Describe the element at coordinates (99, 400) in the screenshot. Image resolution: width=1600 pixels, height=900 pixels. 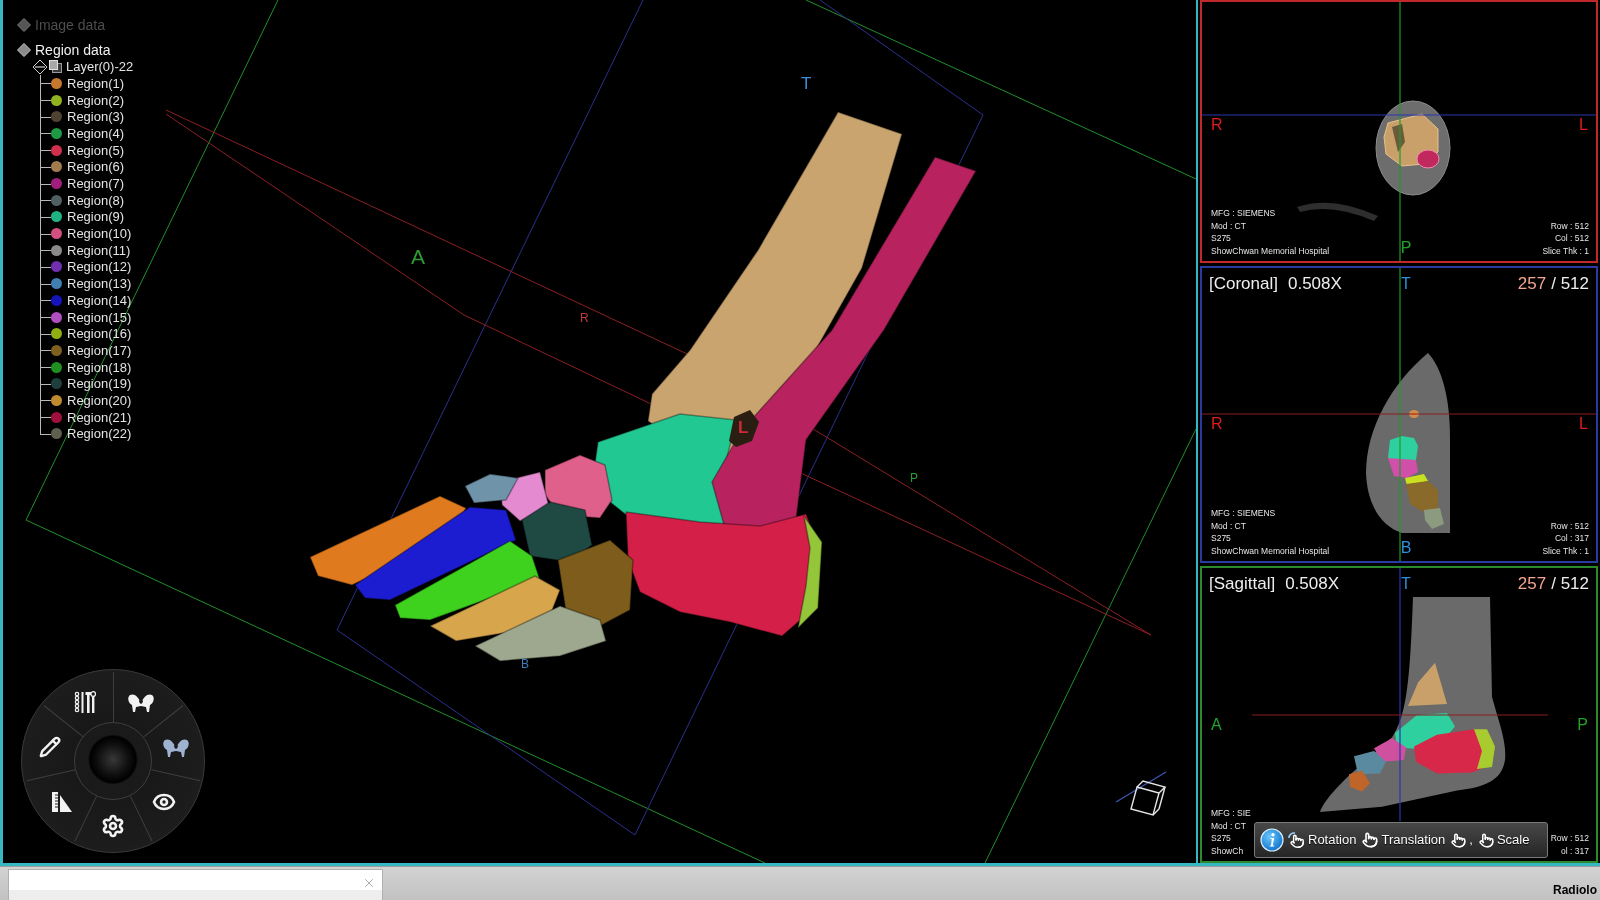
I see `tree-item: Region(20)` at that location.